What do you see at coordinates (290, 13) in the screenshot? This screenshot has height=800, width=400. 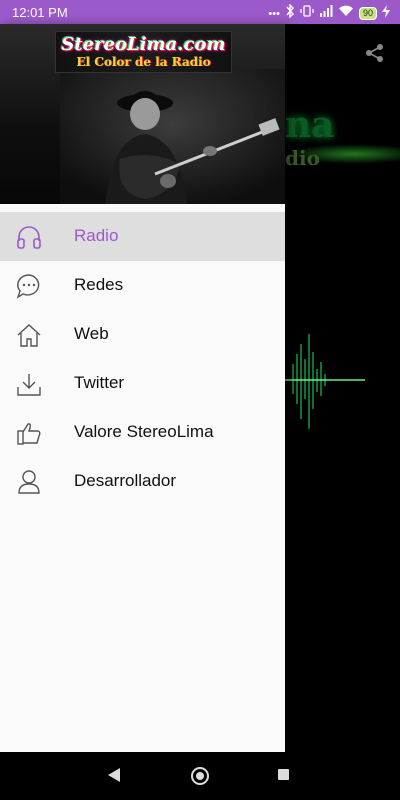 I see `bluetooth-icon` at bounding box center [290, 13].